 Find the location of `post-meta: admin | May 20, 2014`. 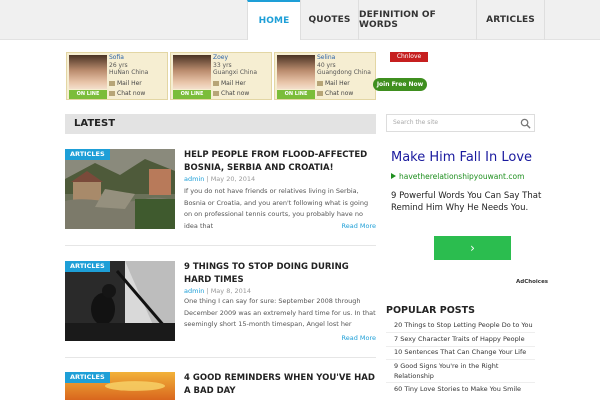

post-meta: admin | May 20, 2014 is located at coordinates (220, 179).